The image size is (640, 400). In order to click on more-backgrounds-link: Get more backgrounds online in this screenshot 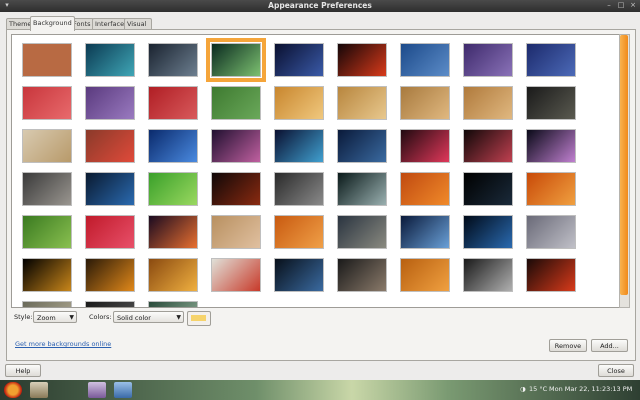, I will do `click(63, 344)`.